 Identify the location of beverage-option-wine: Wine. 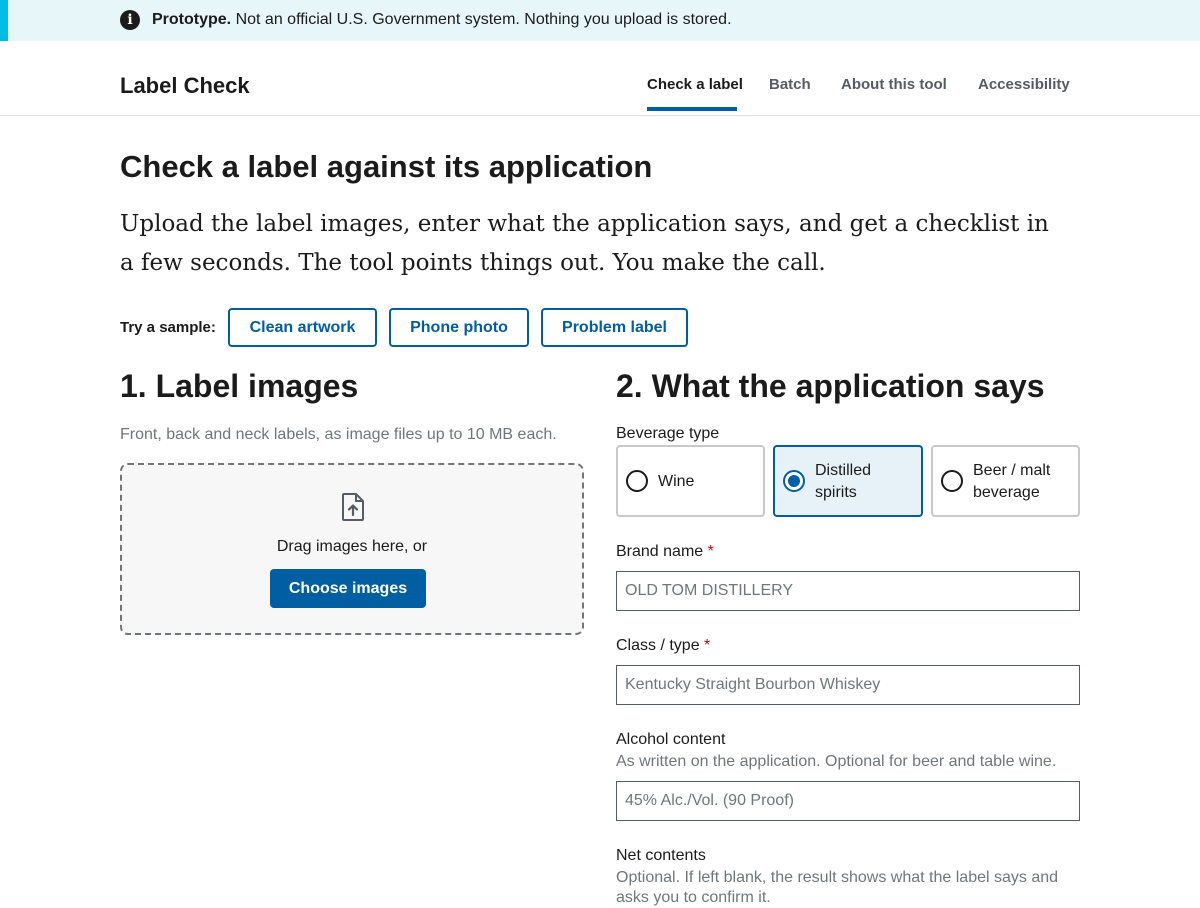
(690, 481).